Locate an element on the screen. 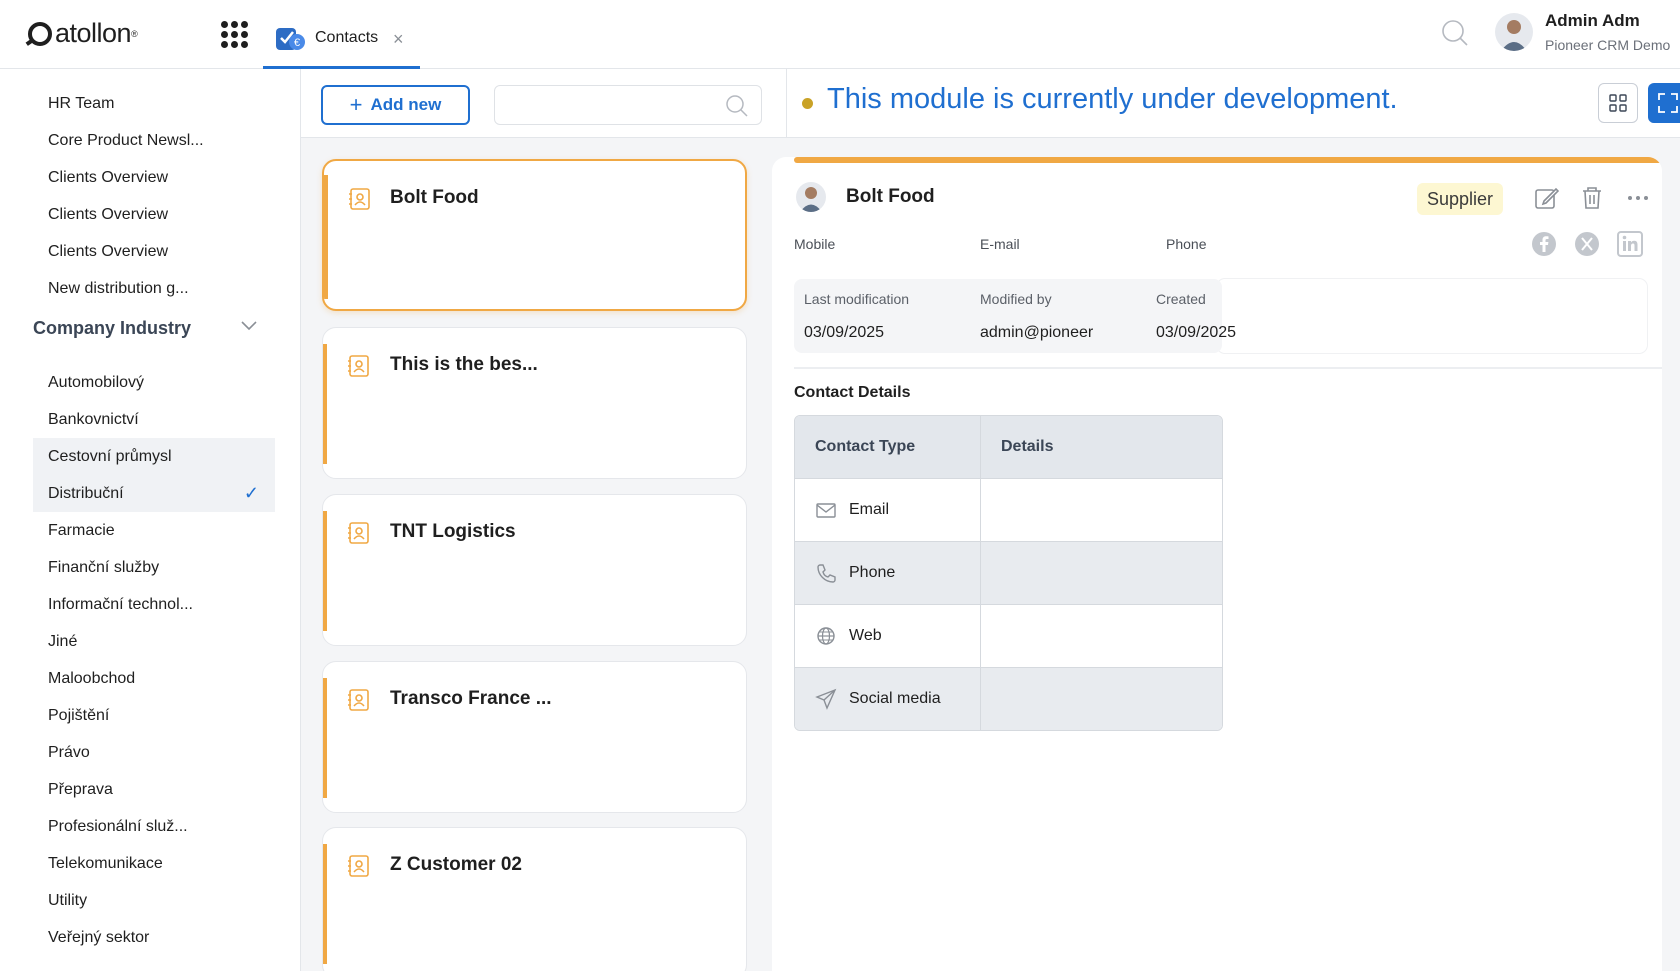 The height and width of the screenshot is (971, 1680). table-row: Email is located at coordinates (1008, 509).